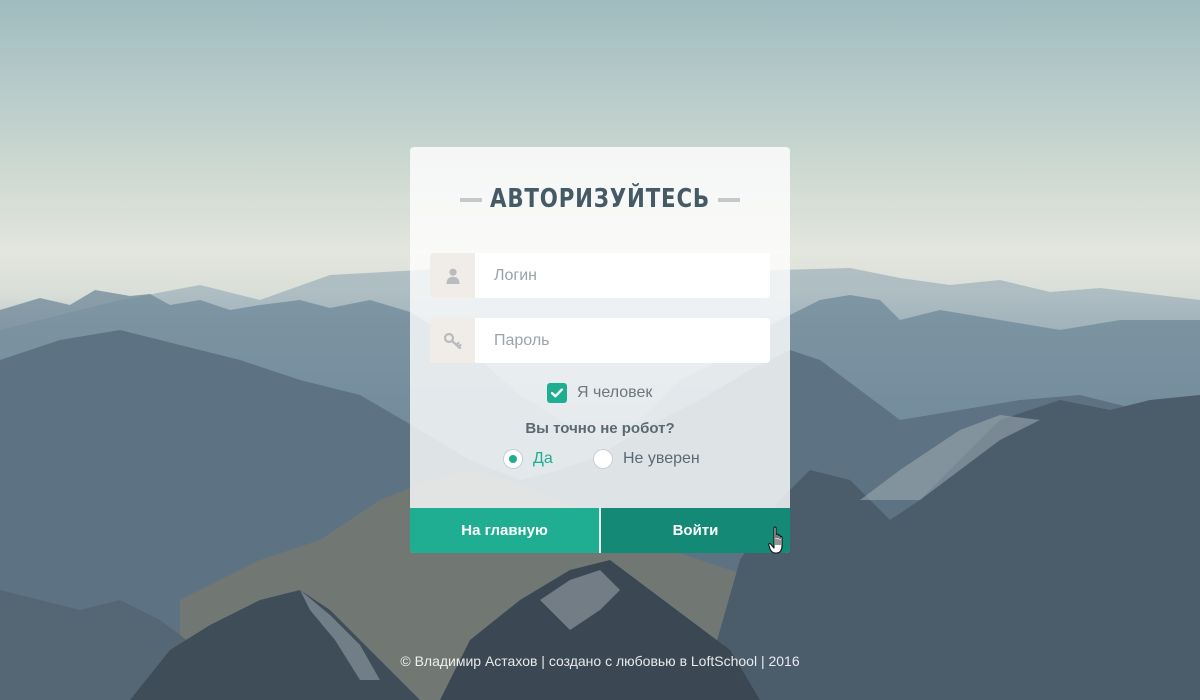 This screenshot has height=700, width=1200. What do you see at coordinates (528, 459) in the screenshot?
I see `radio-option-yes: Да` at bounding box center [528, 459].